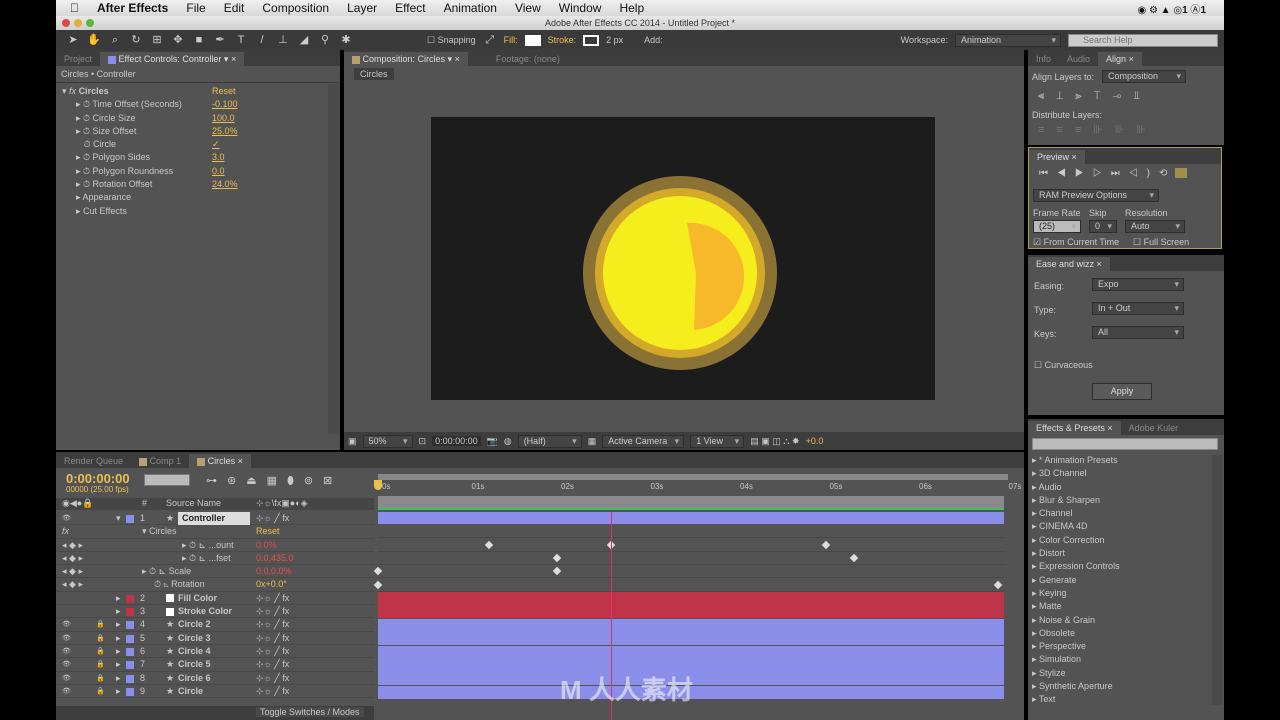  I want to click on layer-row: ▸ 3 Stroke Color ⊹☼ ╱ fx, so click(215, 612).